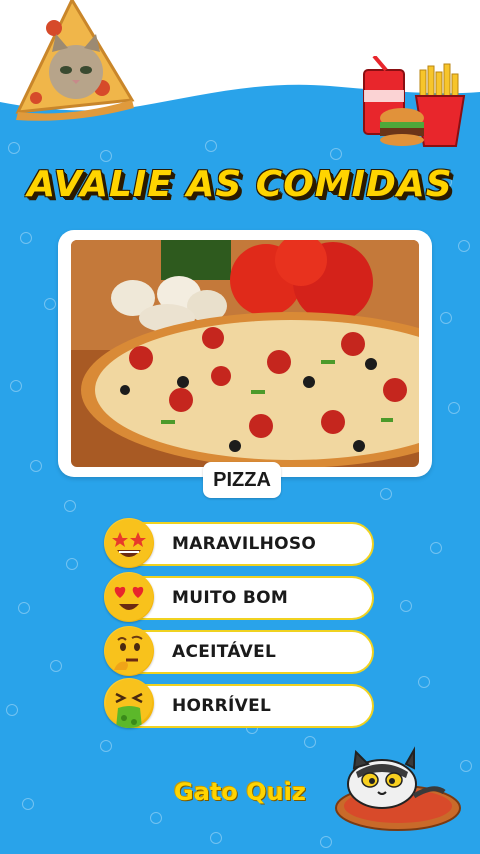  What do you see at coordinates (398, 788) in the screenshot?
I see `cat-on-pizza-sticker` at bounding box center [398, 788].